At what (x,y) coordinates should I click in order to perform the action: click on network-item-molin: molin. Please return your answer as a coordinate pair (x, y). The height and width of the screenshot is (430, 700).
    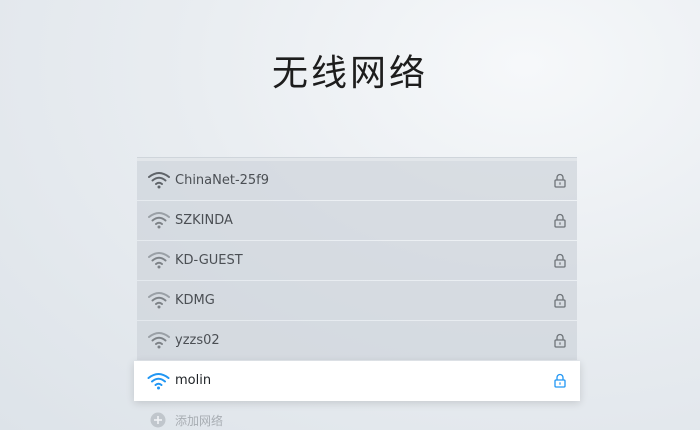
    Looking at the image, I should click on (357, 381).